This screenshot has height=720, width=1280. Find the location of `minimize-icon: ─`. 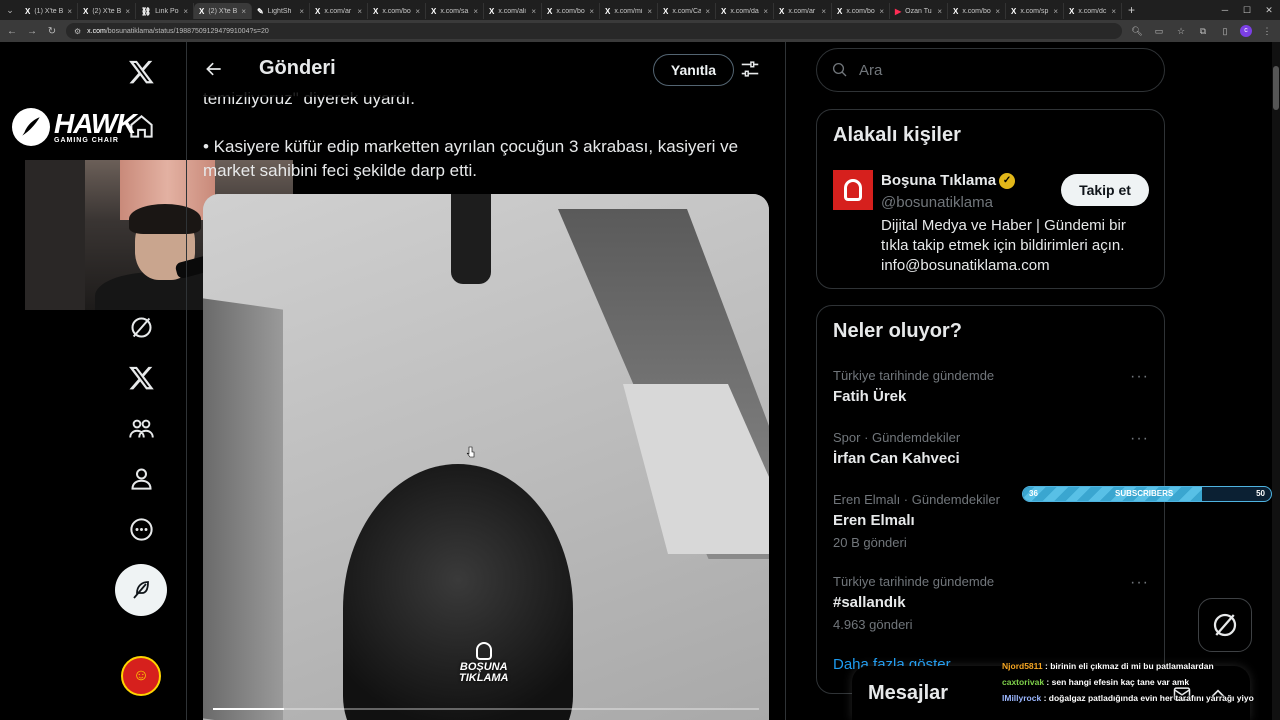

minimize-icon: ─ is located at coordinates (1225, 10).